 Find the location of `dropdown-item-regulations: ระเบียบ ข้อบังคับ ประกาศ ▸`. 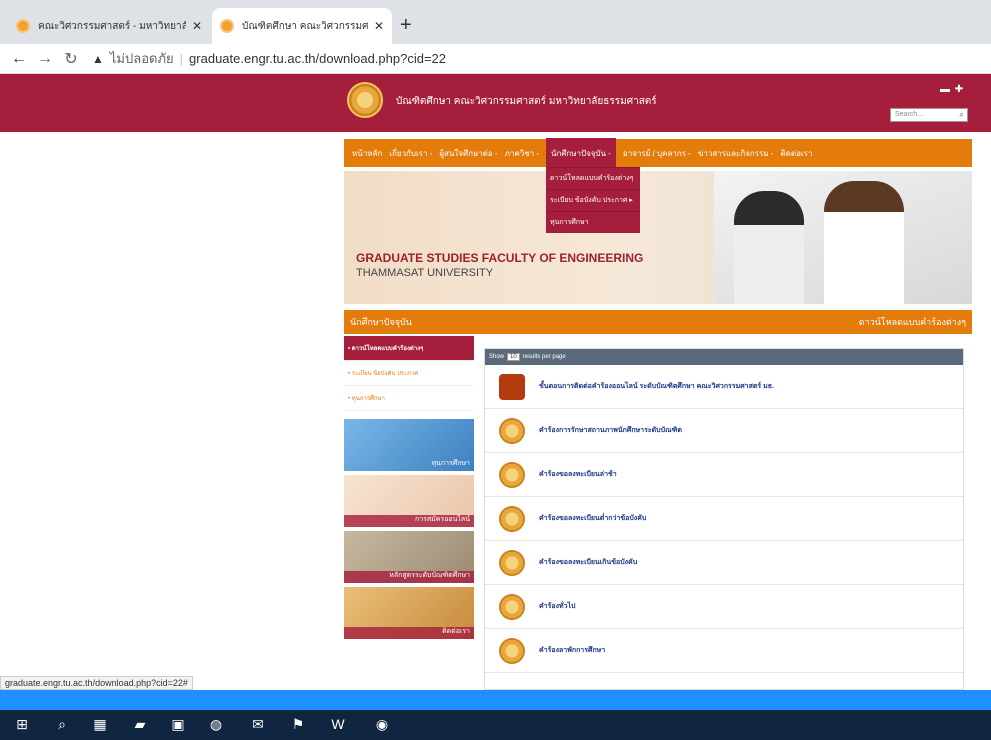

dropdown-item-regulations: ระเบียบ ข้อบังคับ ประกาศ ▸ is located at coordinates (593, 200).